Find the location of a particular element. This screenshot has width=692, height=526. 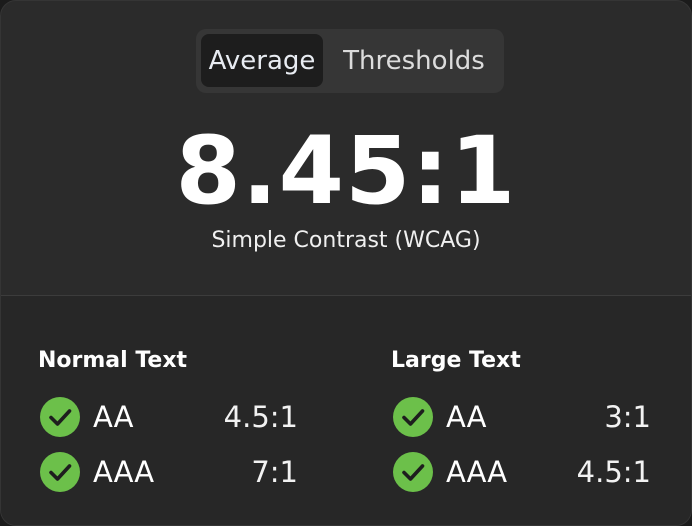

mode-segmented-control: Average Thresholds is located at coordinates (350, 61).